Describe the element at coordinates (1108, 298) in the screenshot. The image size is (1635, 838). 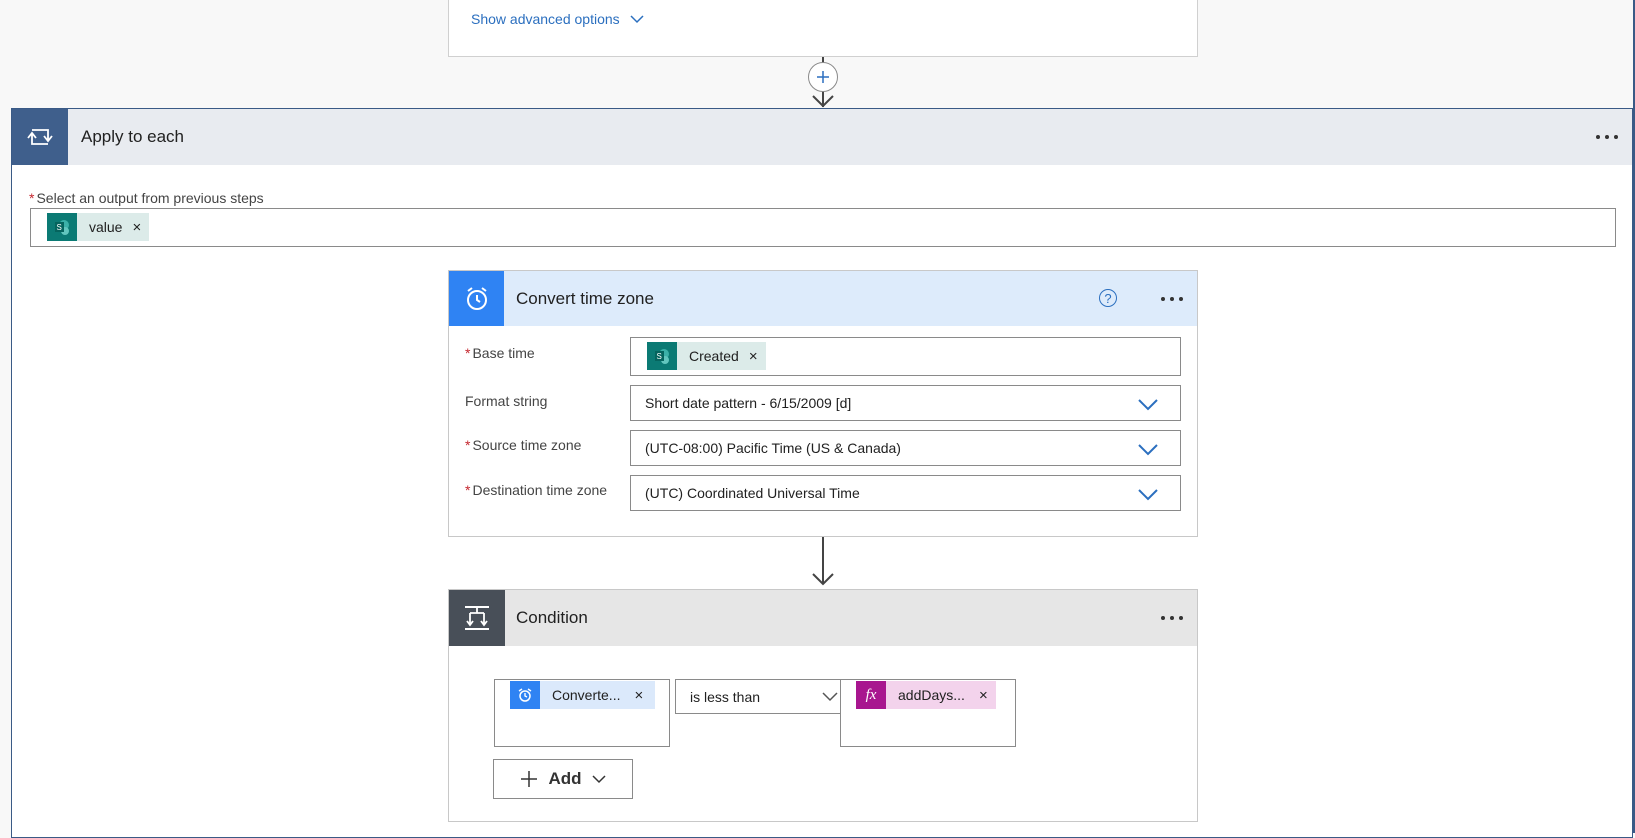
I see `help-icon: ?` at that location.